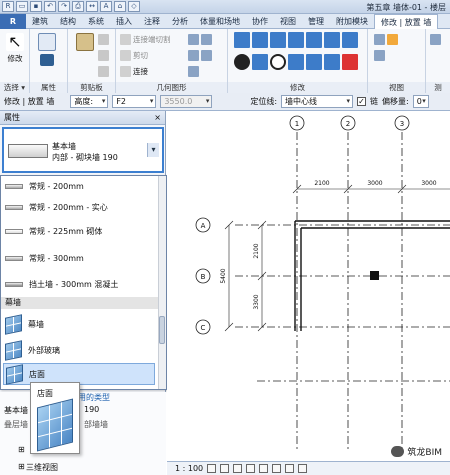  What do you see at coordinates (134, 6) in the screenshot?
I see `section-icon: ◇` at bounding box center [134, 6].